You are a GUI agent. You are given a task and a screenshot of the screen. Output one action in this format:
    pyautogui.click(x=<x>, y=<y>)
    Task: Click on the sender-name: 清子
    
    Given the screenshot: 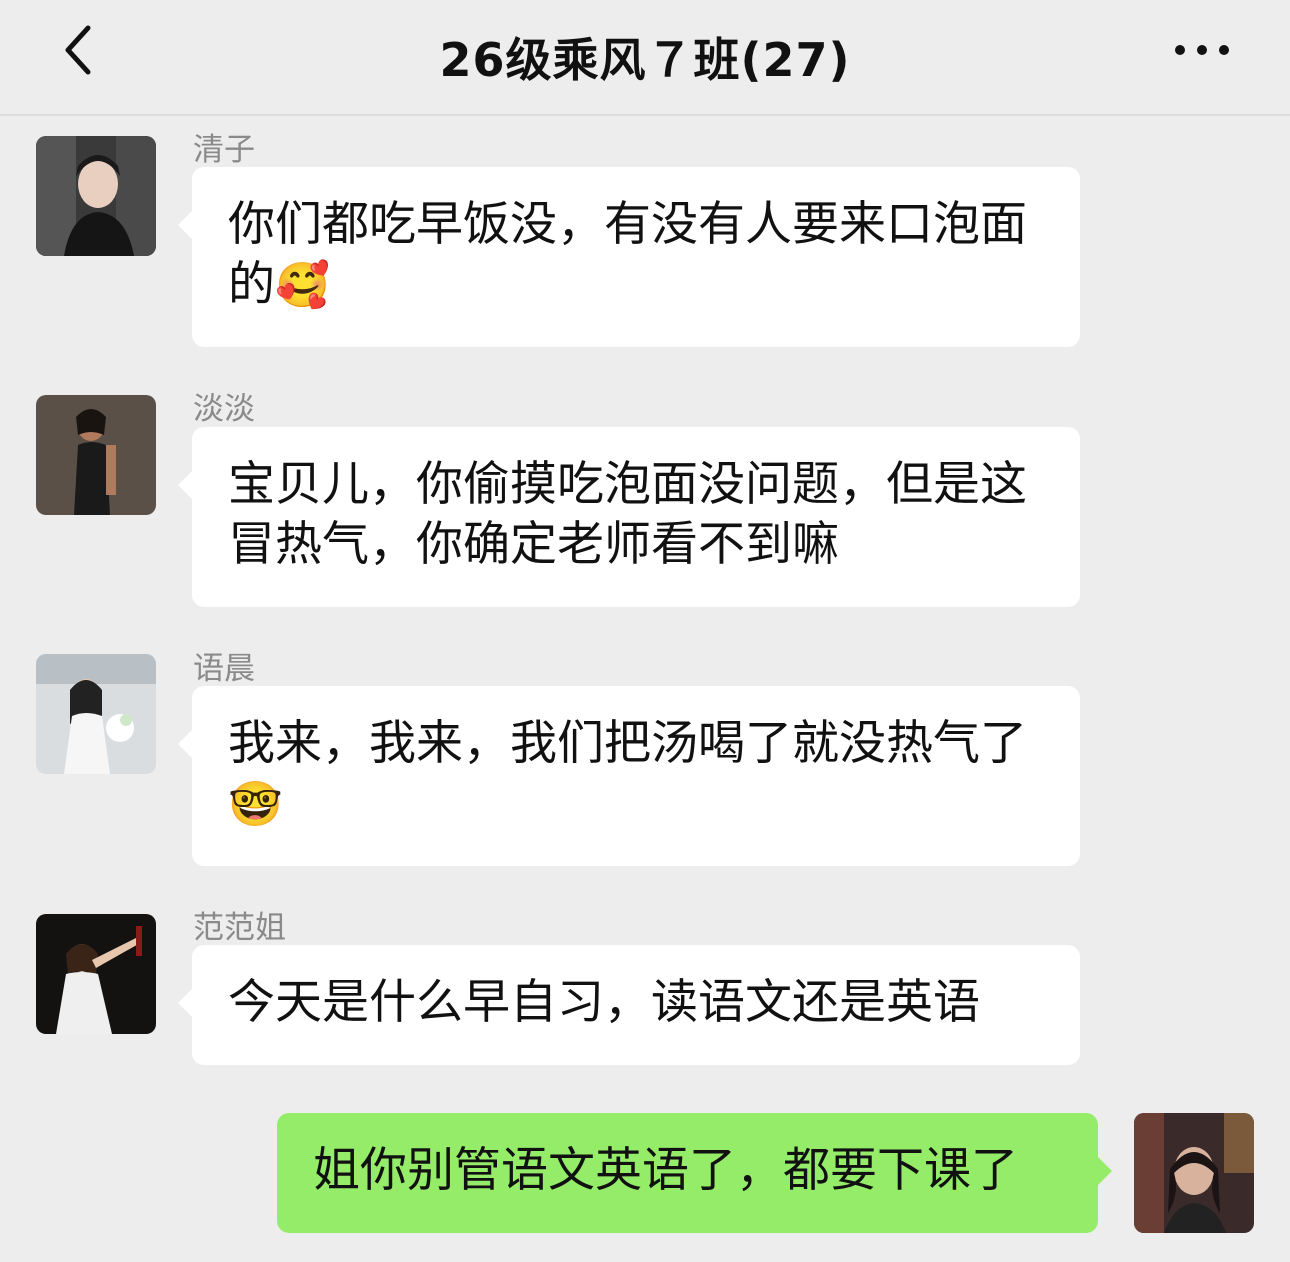 What is the action you would take?
    pyautogui.click(x=224, y=150)
    